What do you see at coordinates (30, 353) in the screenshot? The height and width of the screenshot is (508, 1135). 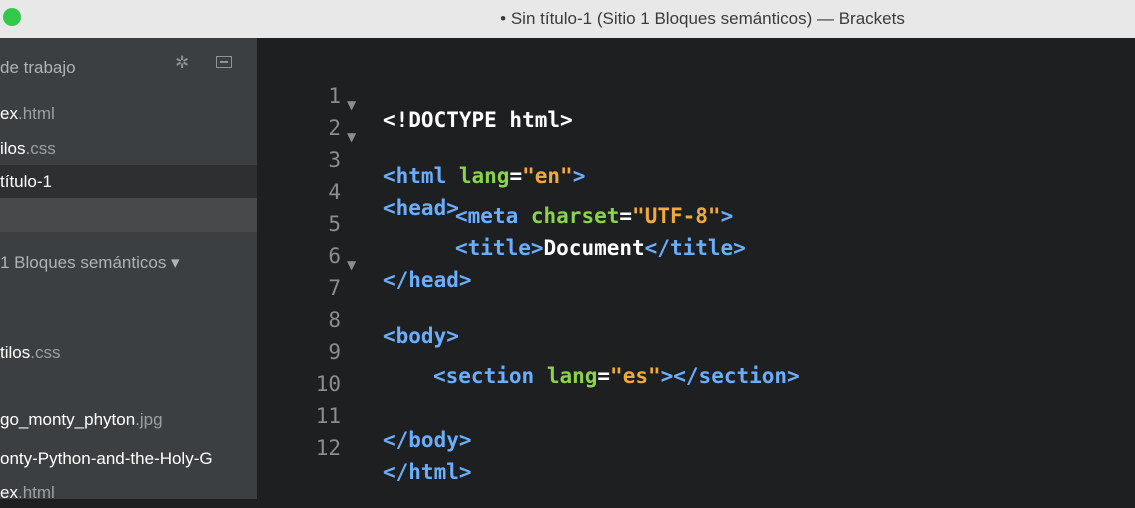 I see `project-file-item: tilos.css` at bounding box center [30, 353].